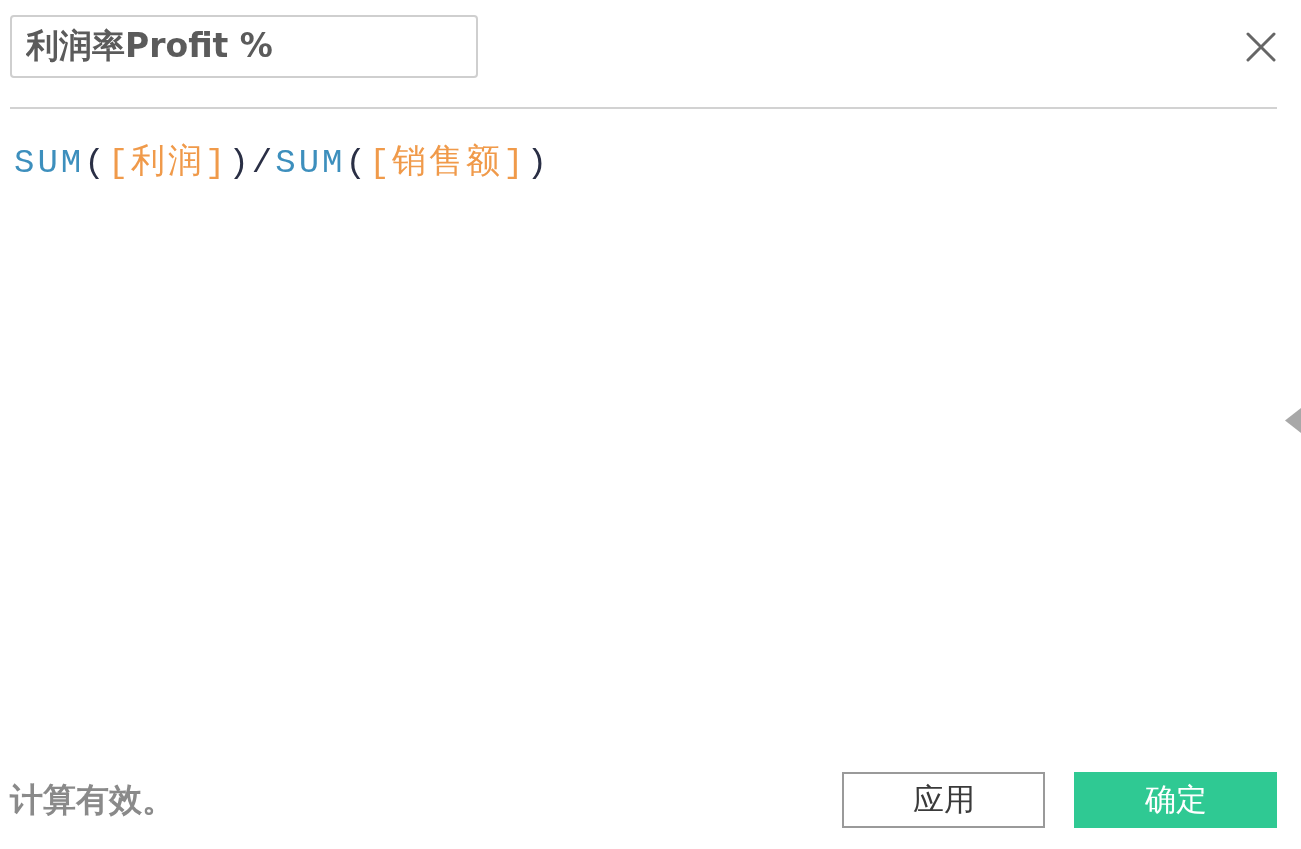 This screenshot has width=1301, height=849. What do you see at coordinates (943, 800) in the screenshot?
I see `apply-button: 应用` at bounding box center [943, 800].